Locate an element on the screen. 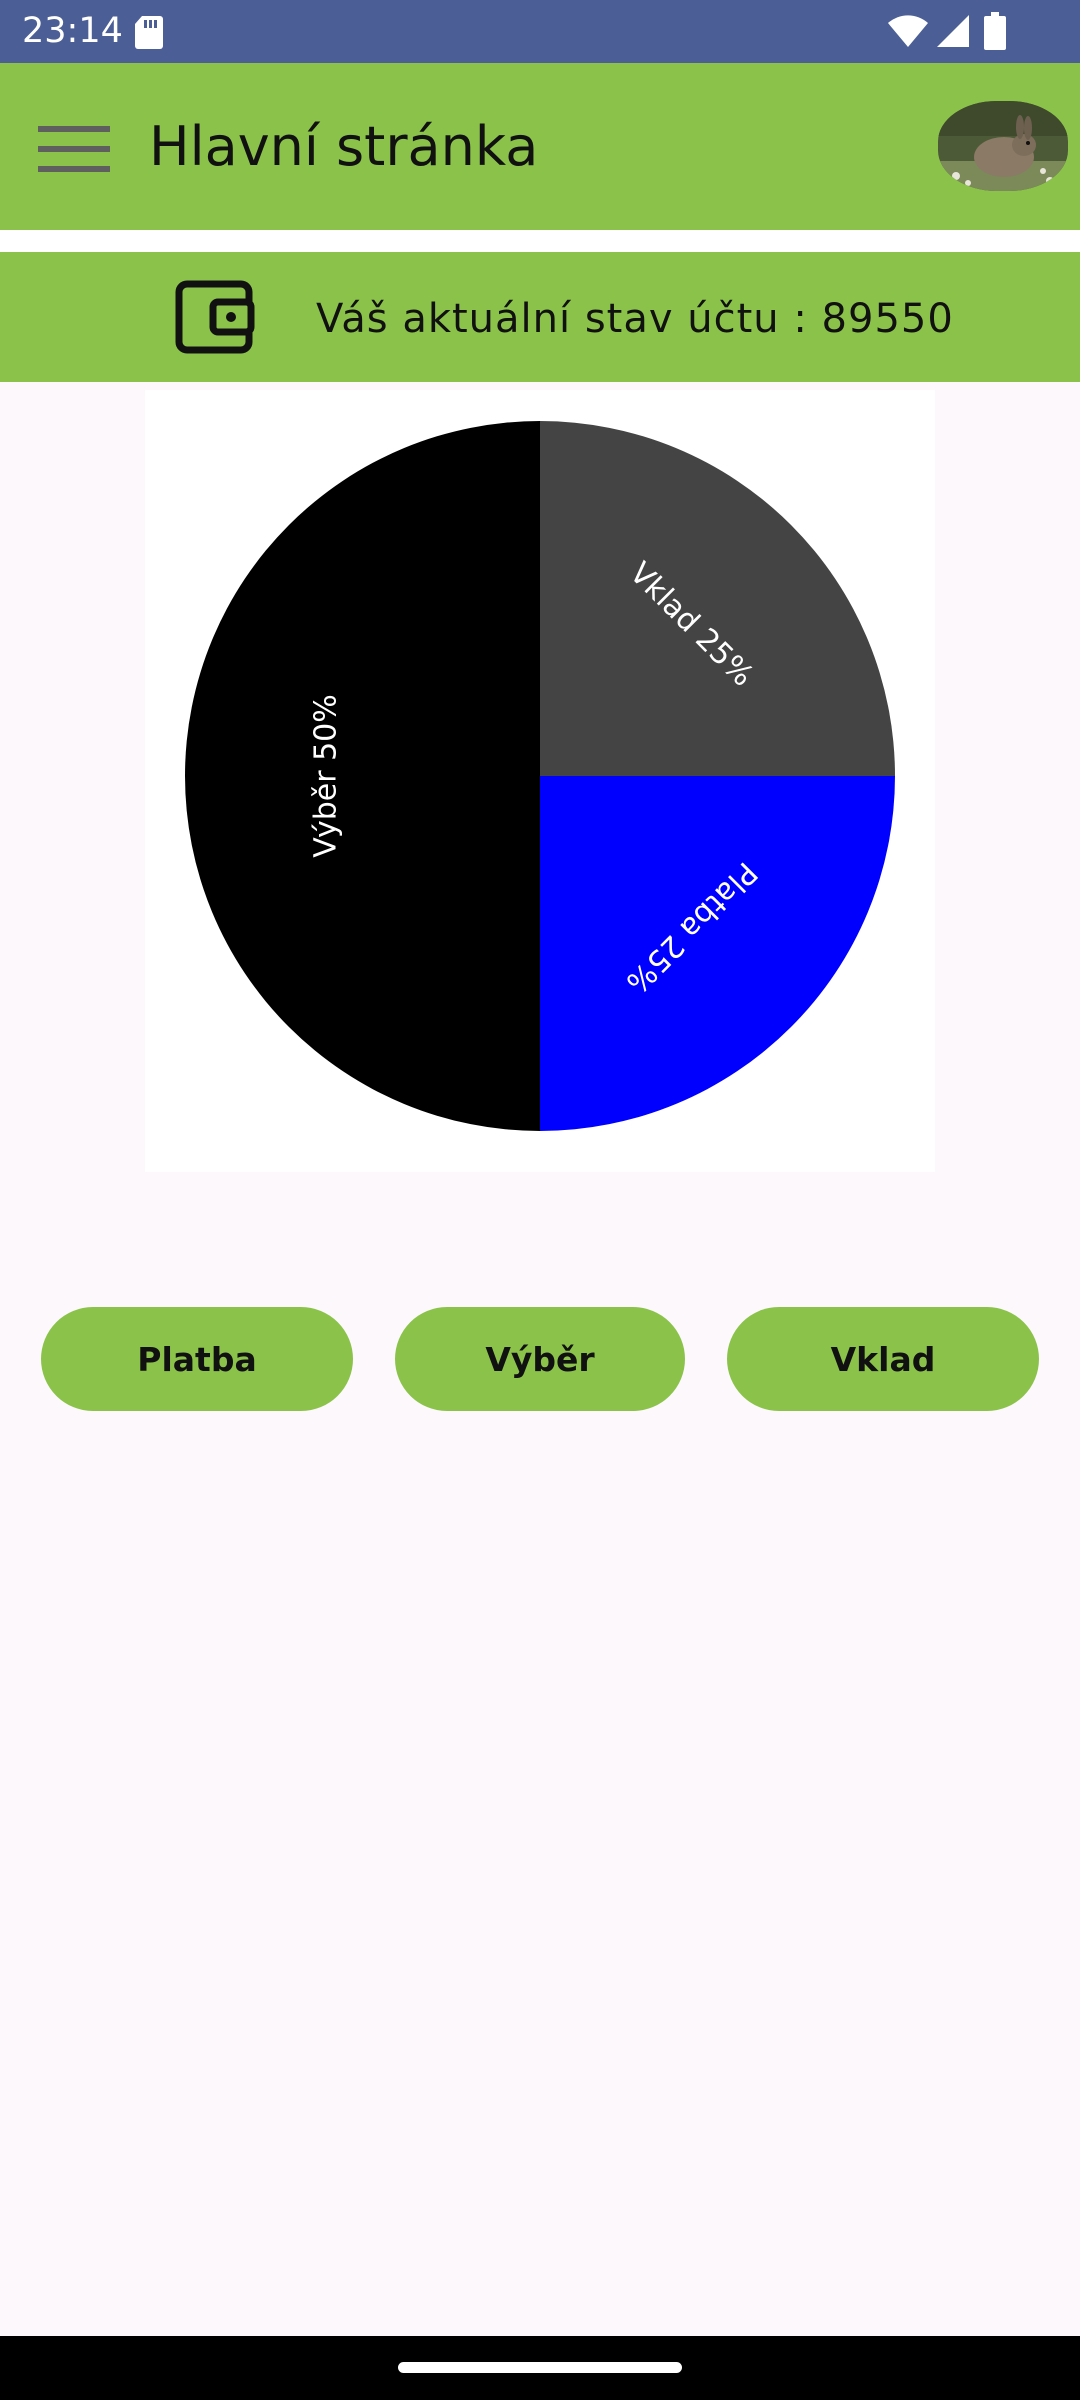 The height and width of the screenshot is (2400, 1080). vyber-button: Výběr is located at coordinates (540, 1359).